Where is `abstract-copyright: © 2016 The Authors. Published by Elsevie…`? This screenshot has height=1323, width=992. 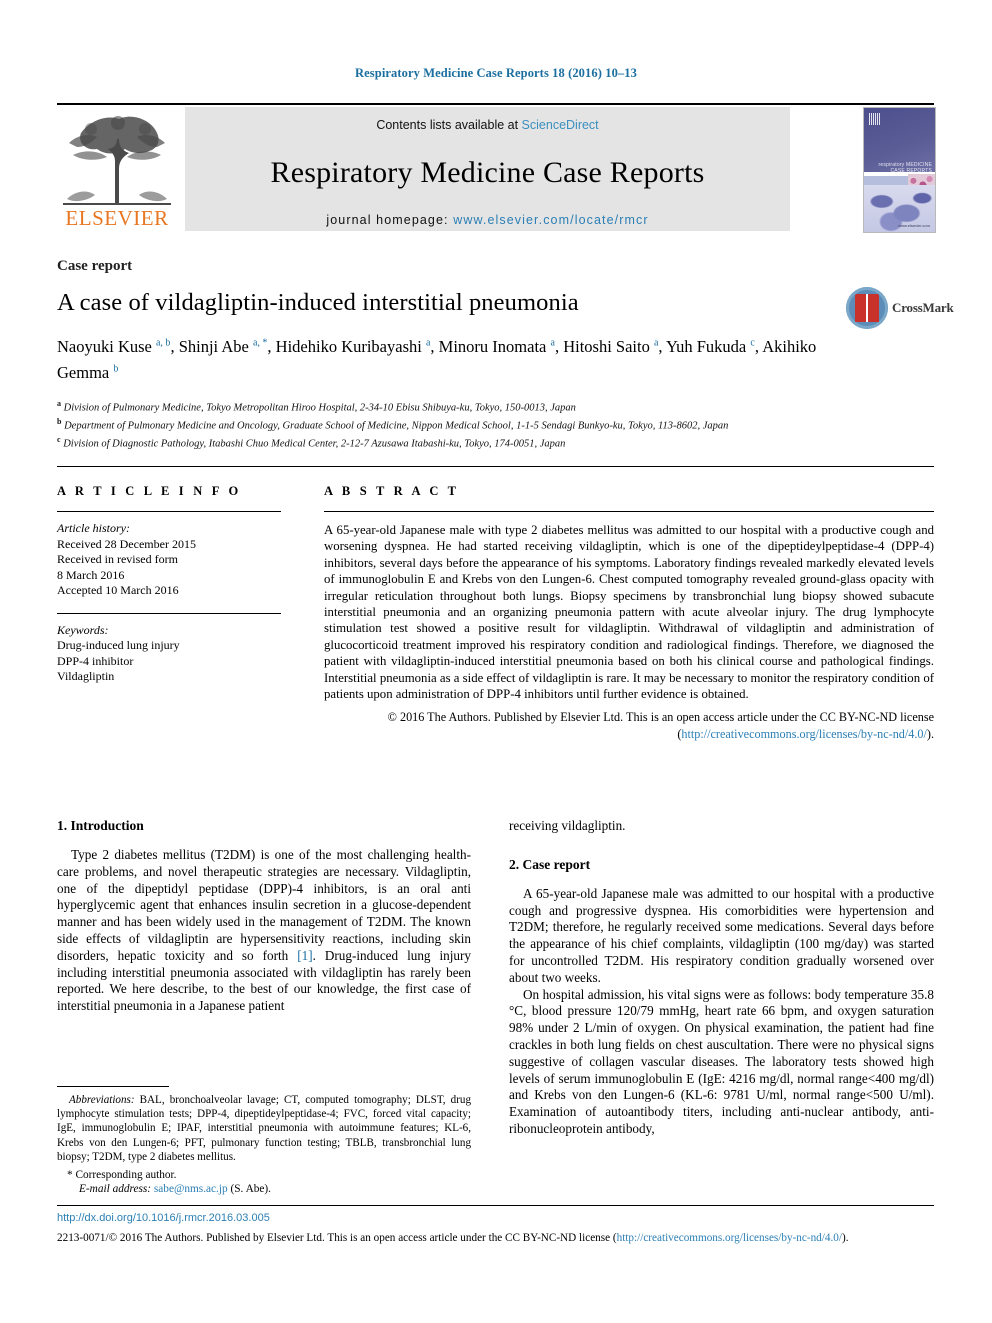
abstract-copyright: © 2016 The Authors. Published by Elsevie… is located at coordinates (629, 725).